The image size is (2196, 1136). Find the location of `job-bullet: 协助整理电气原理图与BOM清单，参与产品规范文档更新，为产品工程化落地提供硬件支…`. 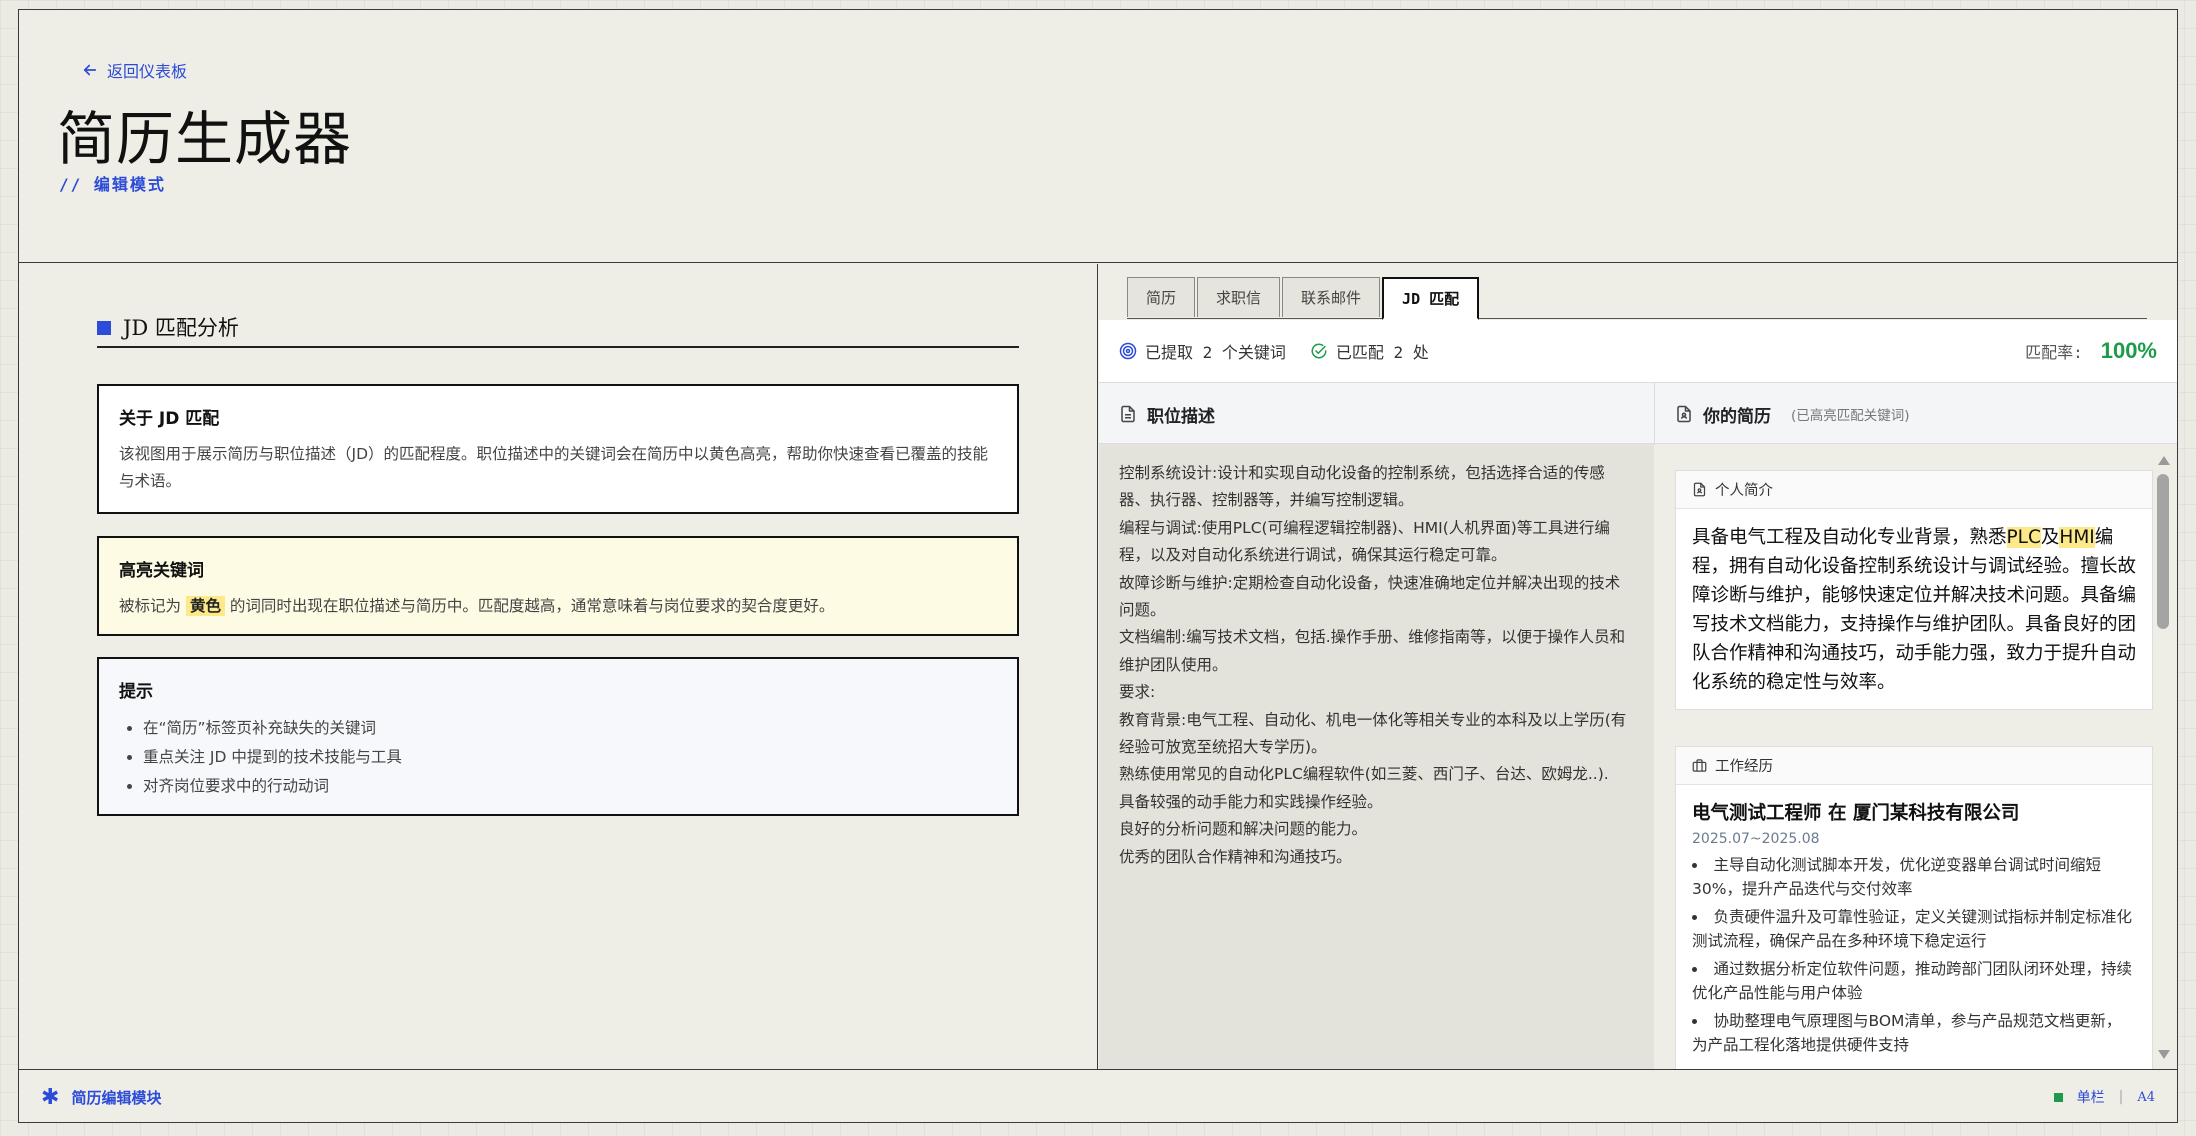

job-bullet: 协助整理电气原理图与BOM清单，参与产品规范文档更新，为产品工程化落地提供硬件支… is located at coordinates (1914, 1033).